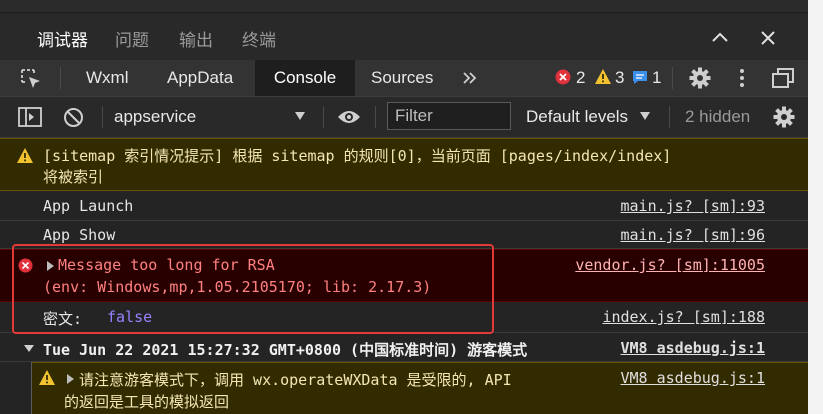 This screenshot has width=823, height=414. I want to click on live-expression-eye-icon, so click(349, 117).